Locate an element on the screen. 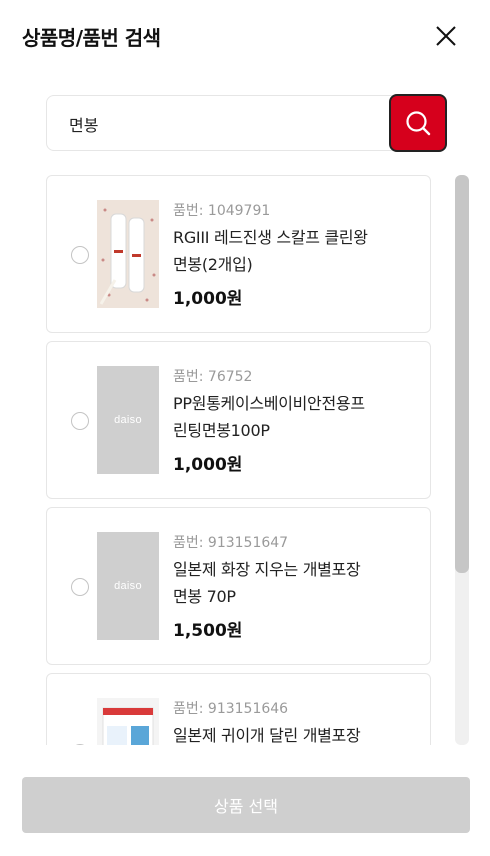 This screenshot has width=490, height=856. product-name-line: RGIII 레드진생 스칼프 클린왕 is located at coordinates (270, 237).